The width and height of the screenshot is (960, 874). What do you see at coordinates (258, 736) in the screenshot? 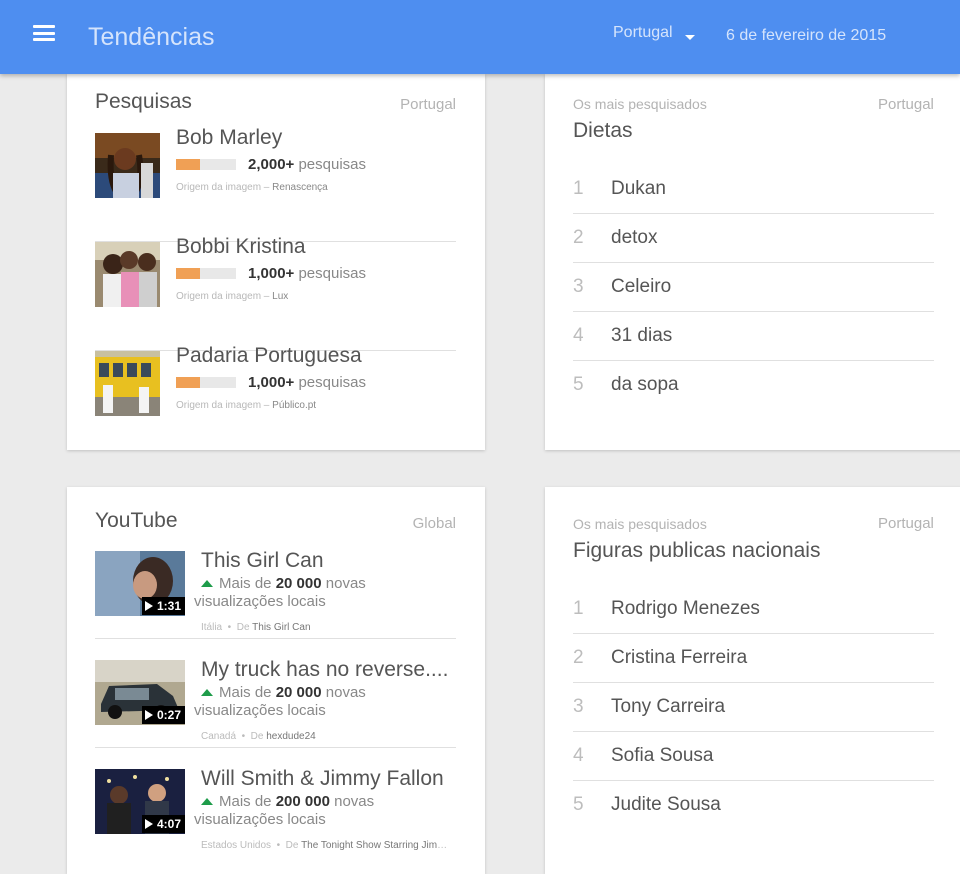
I see `video-meta: Canadá • De hexdude24` at bounding box center [258, 736].